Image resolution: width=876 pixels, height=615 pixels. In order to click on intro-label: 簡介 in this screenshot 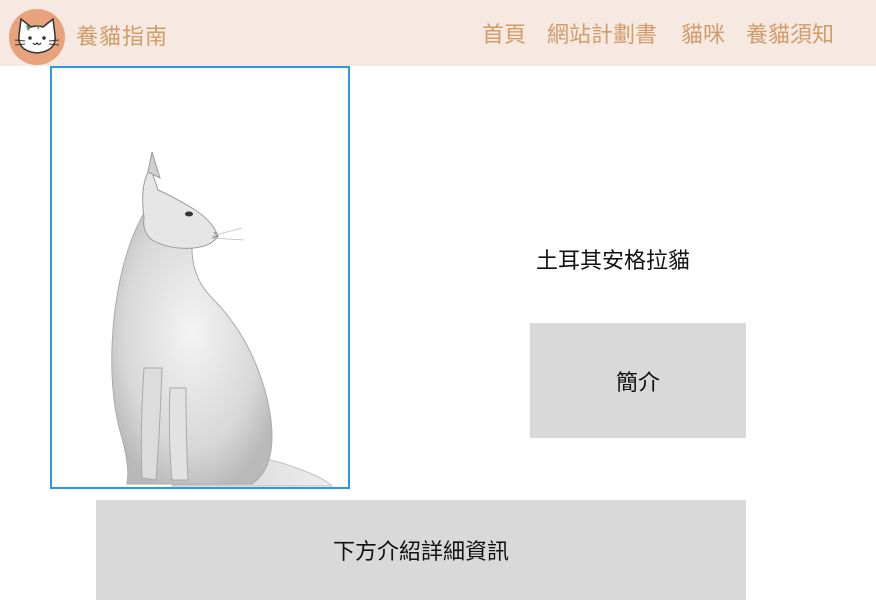, I will do `click(637, 383)`.